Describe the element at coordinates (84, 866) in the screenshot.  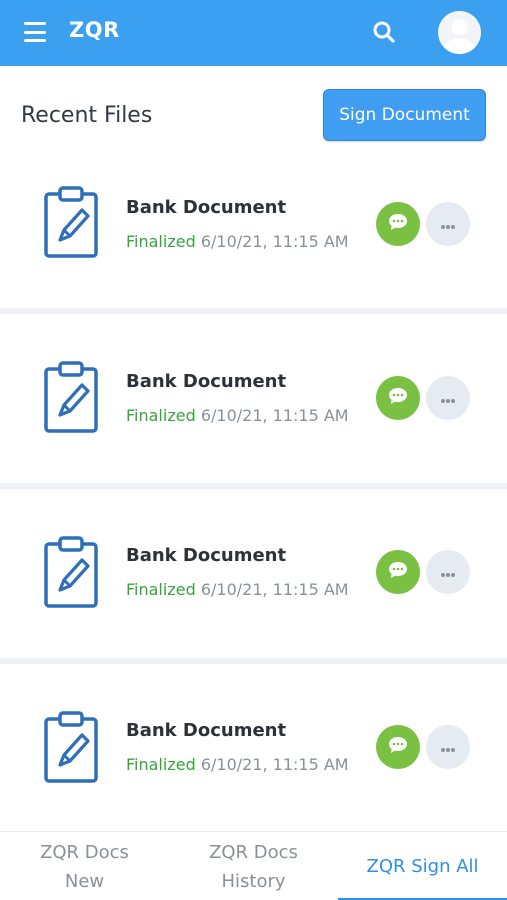
I see `tab-zqr-docs-new: ZQR Docs New` at that location.